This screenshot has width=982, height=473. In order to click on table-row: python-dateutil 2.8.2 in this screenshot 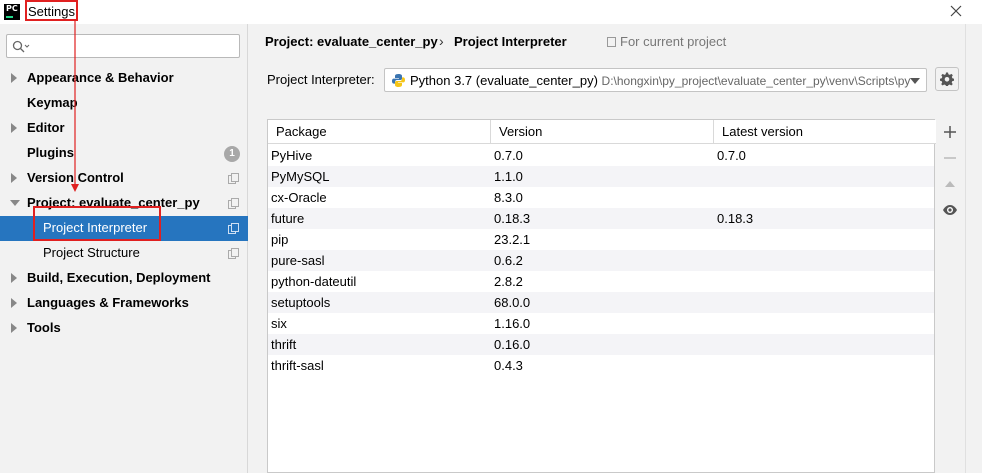, I will do `click(601, 281)`.